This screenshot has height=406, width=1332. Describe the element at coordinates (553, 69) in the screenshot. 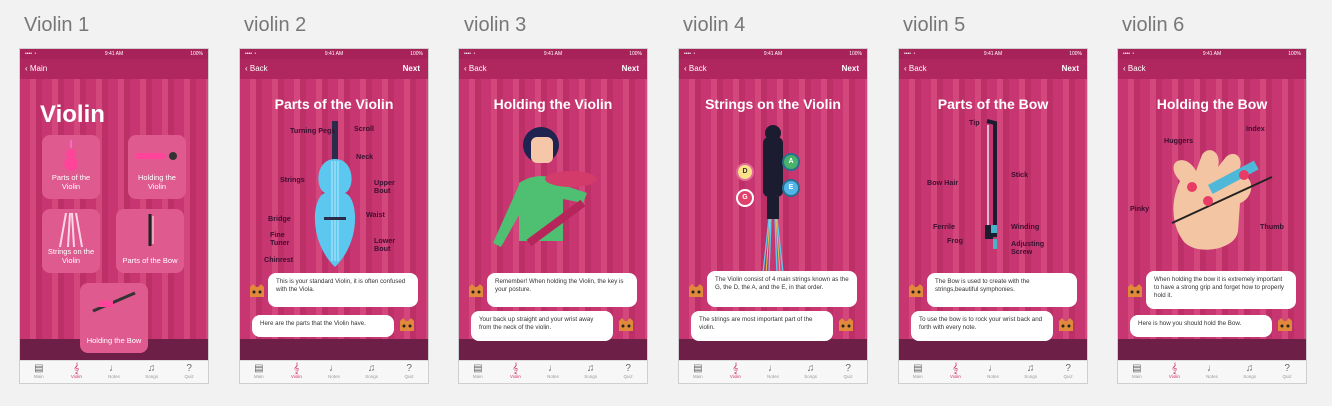

I see `nav-bar: ‹ Back Next` at that location.